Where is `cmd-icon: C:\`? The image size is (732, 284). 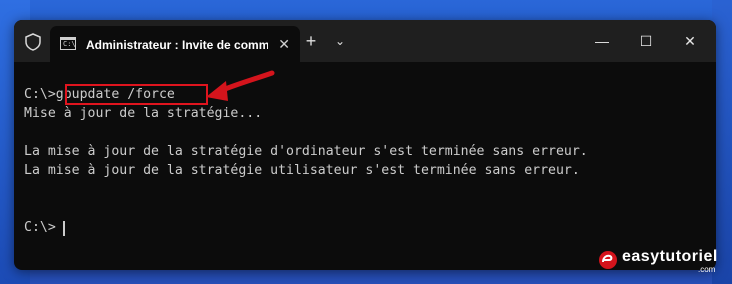
cmd-icon: C:\ is located at coordinates (68, 43).